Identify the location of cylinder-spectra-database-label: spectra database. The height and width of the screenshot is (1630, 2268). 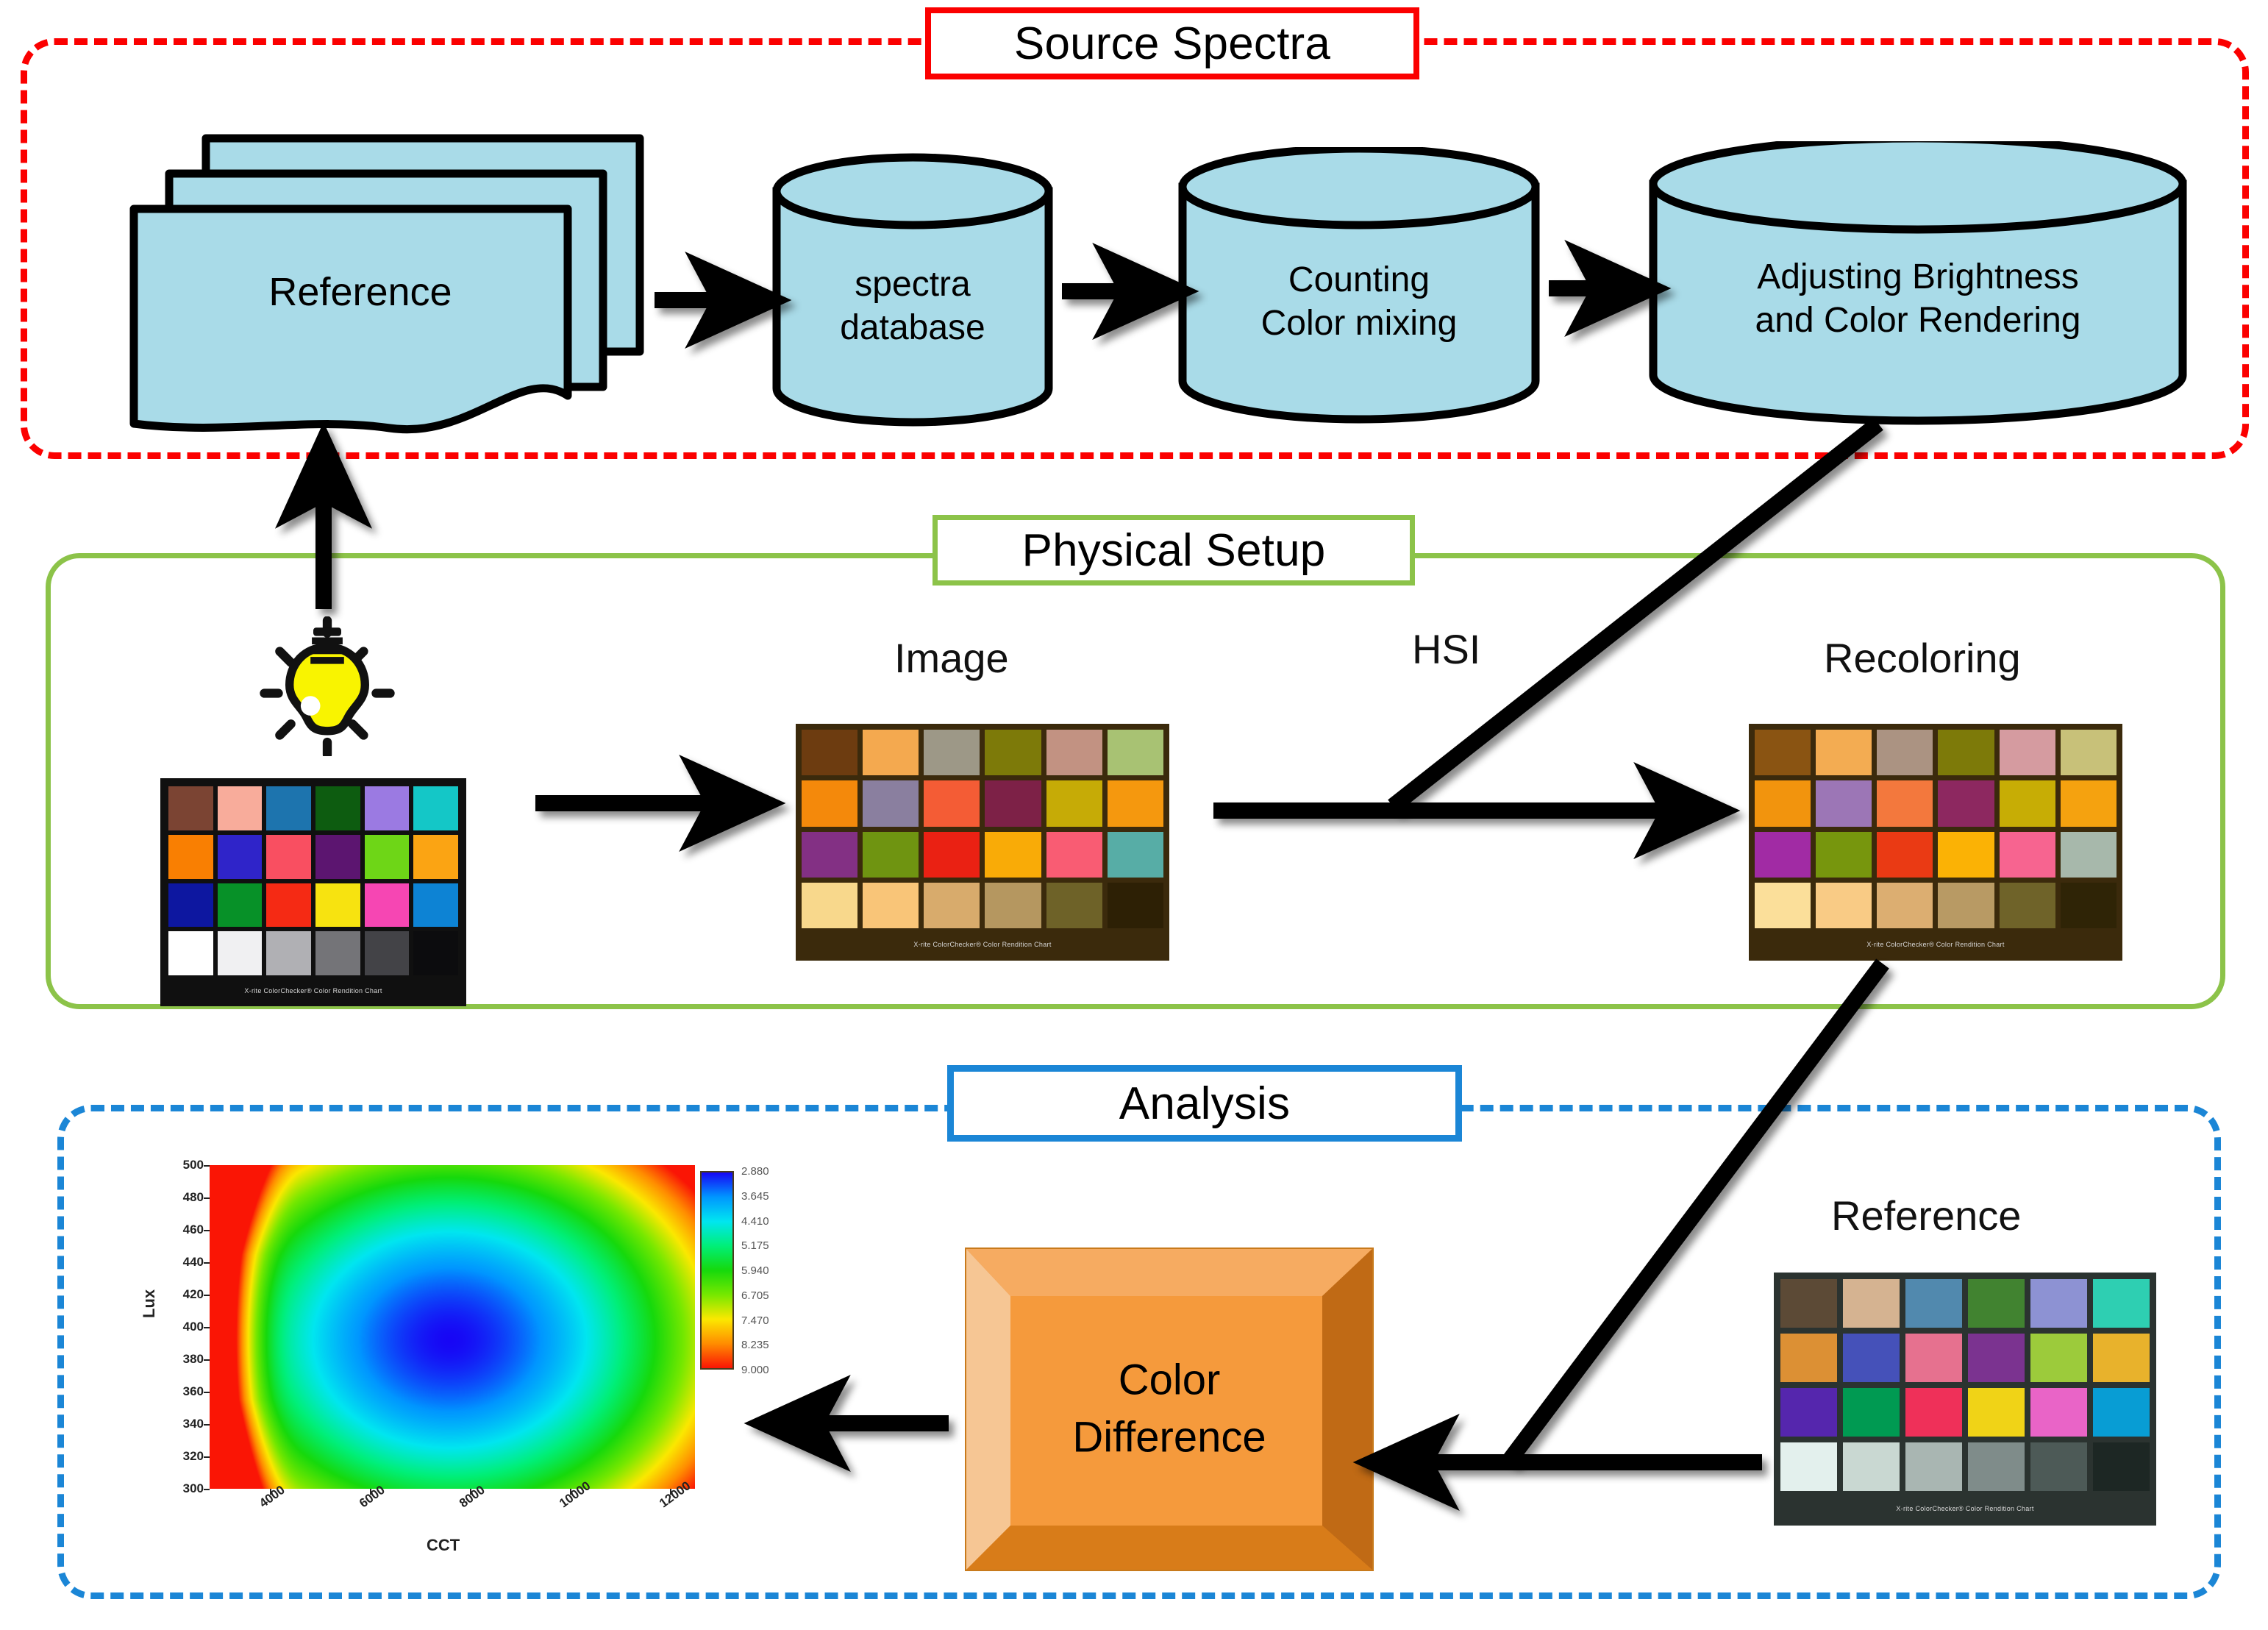
(913, 306).